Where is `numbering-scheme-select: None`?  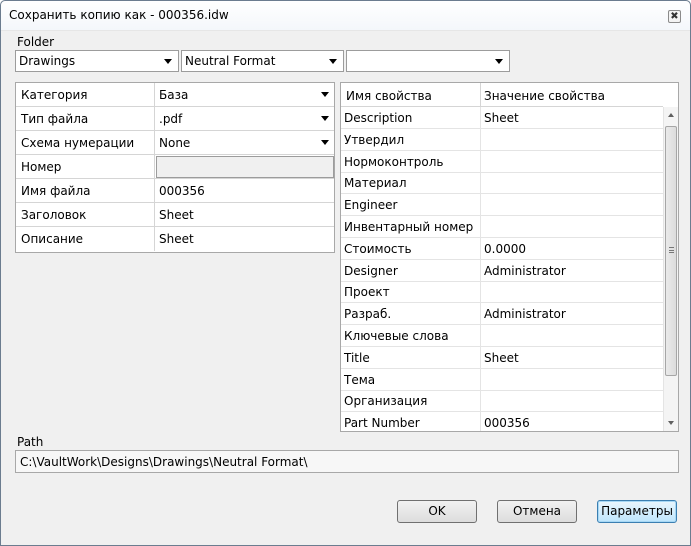
numbering-scheme-select: None is located at coordinates (245, 142).